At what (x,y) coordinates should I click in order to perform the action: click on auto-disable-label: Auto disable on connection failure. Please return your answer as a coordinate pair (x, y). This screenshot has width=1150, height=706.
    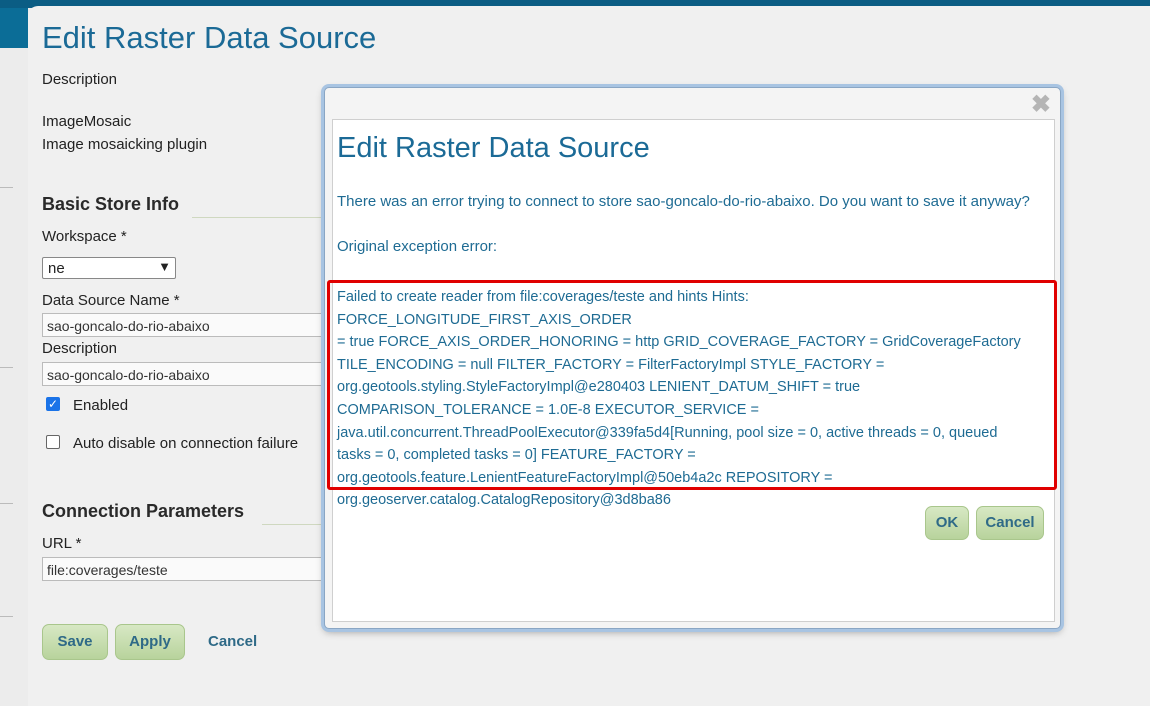
    Looking at the image, I should click on (186, 443).